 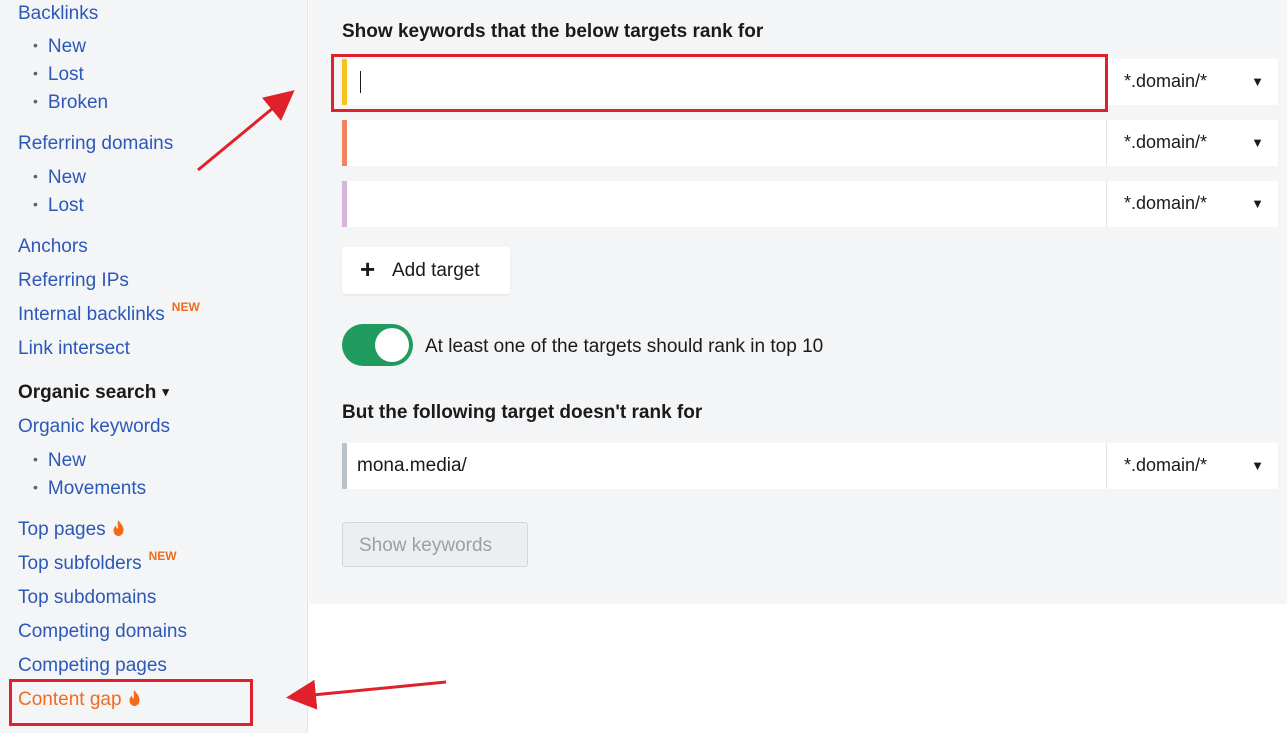 I want to click on exclude-target-input, so click(x=726, y=466).